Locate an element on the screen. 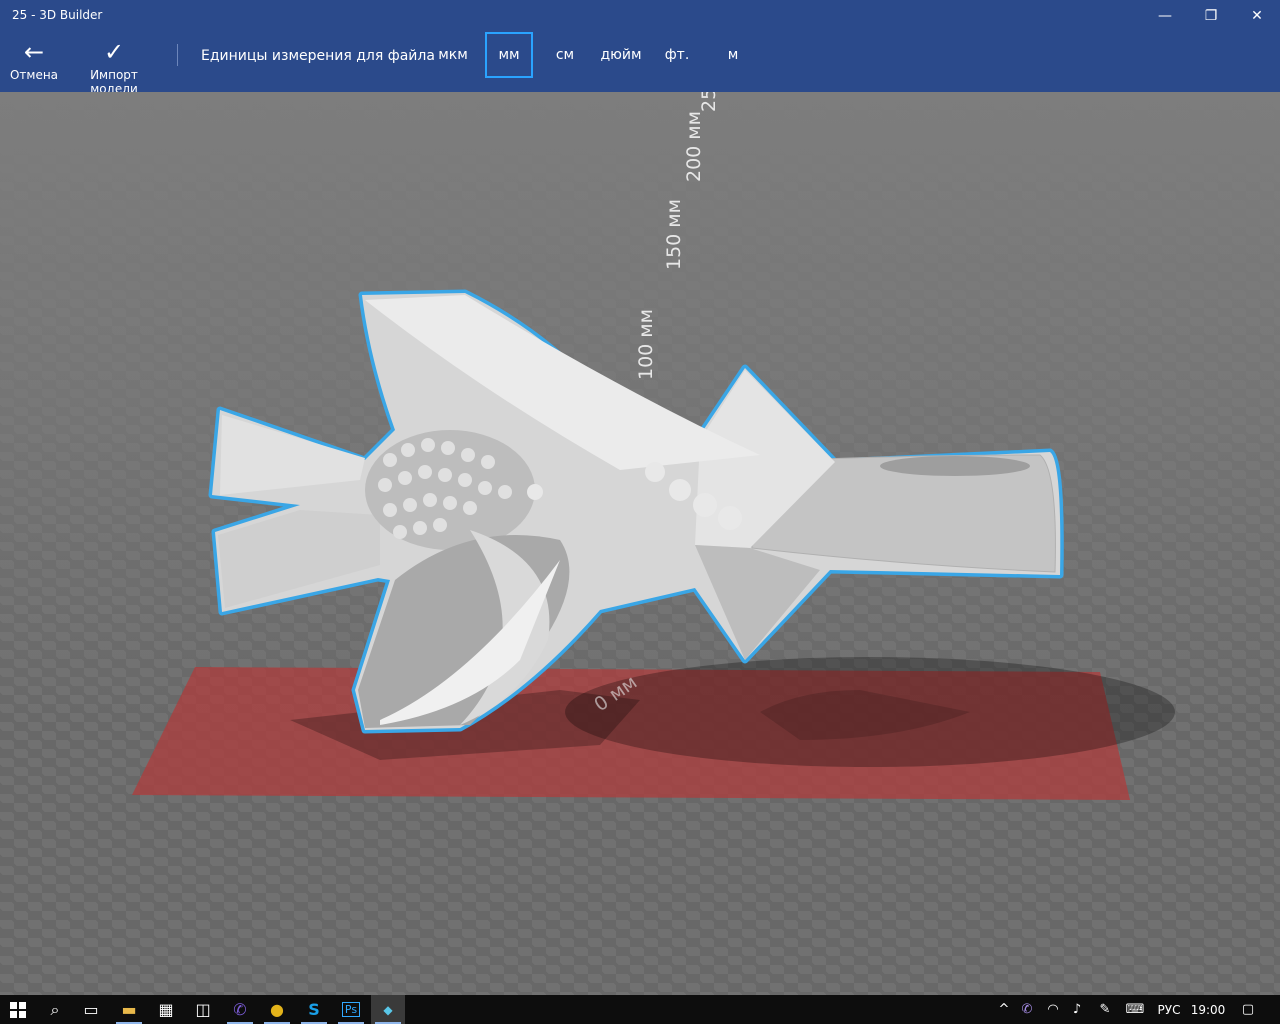 Image resolution: width=1280 pixels, height=1024 pixels. minimize-icon: — is located at coordinates (1165, 16).